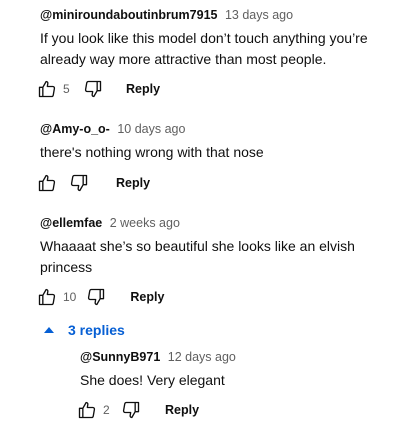  What do you see at coordinates (66, 89) in the screenshot?
I see `like-count: 5` at bounding box center [66, 89].